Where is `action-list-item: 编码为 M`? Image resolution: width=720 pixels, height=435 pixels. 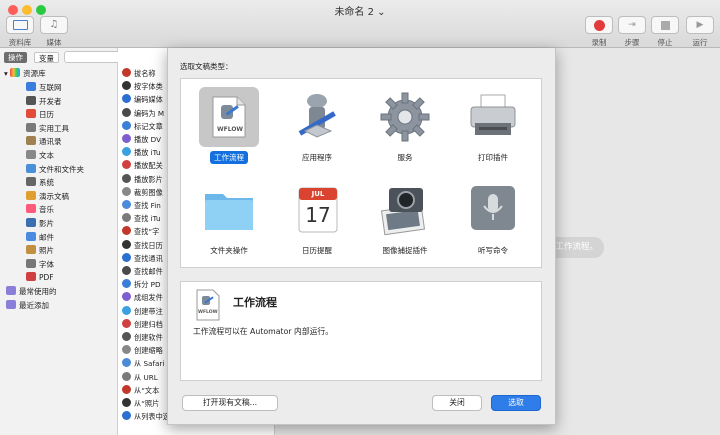
action-list-item: 编码为 M is located at coordinates (143, 113).